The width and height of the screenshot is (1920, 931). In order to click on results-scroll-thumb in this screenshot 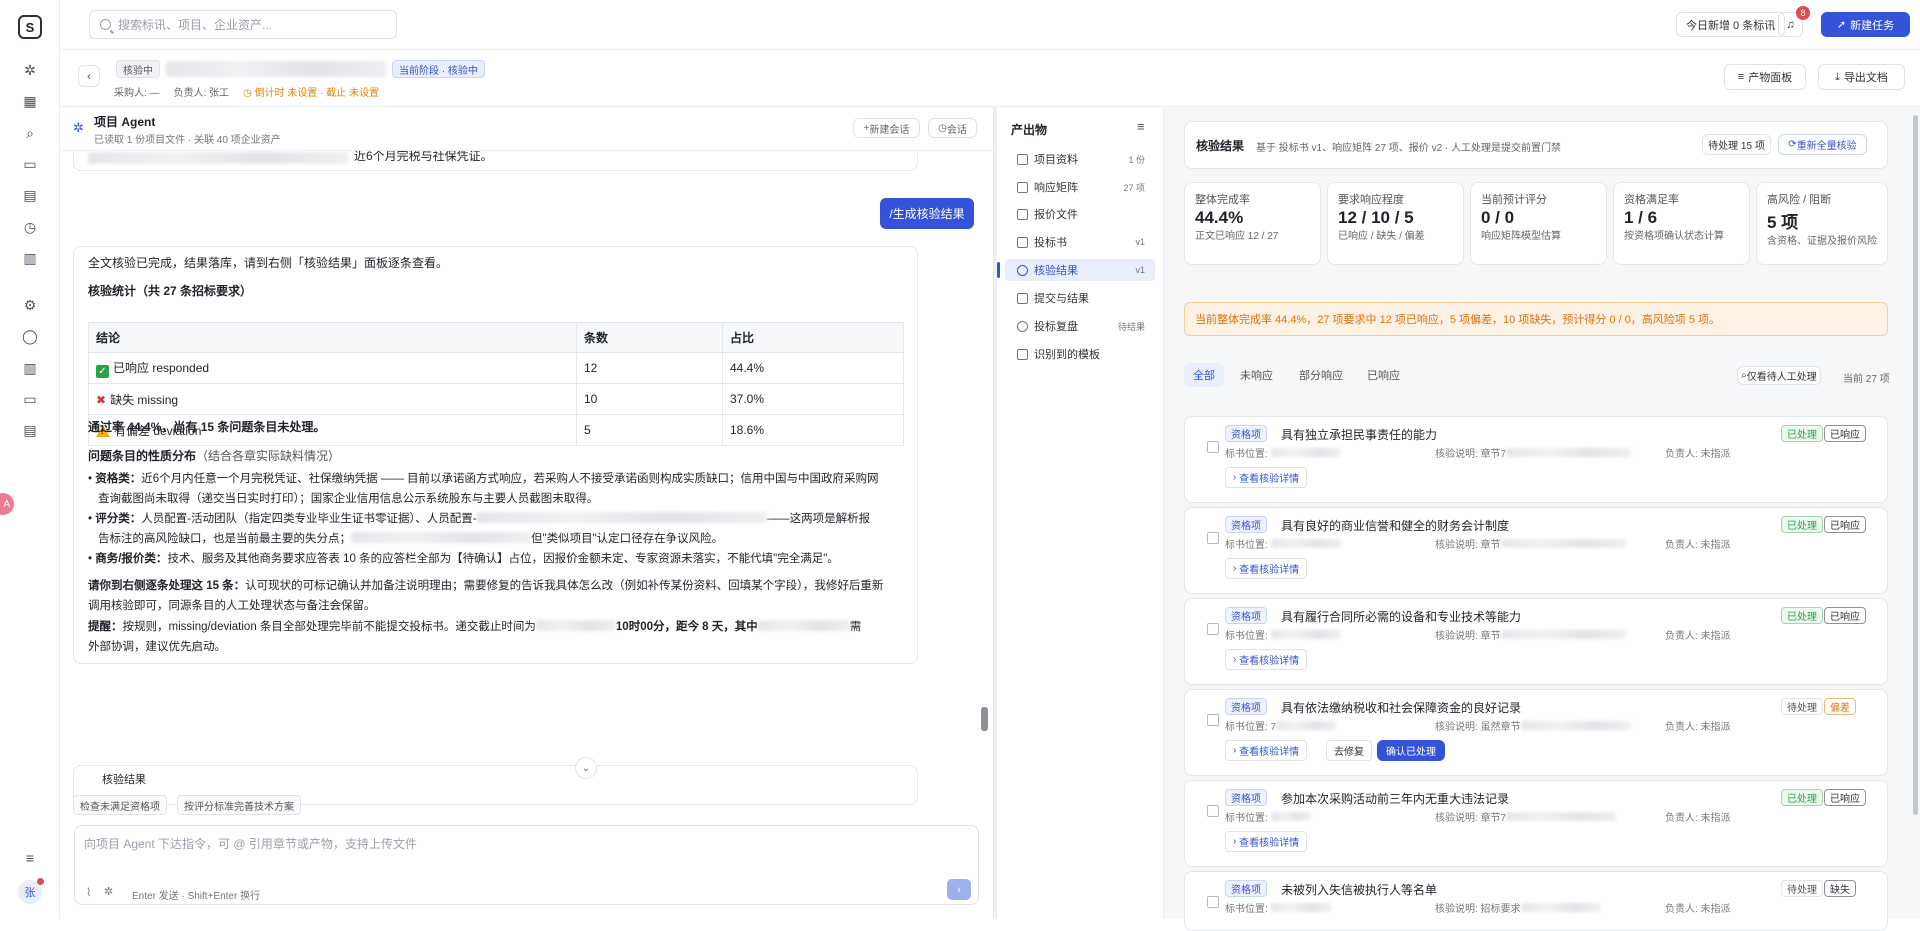, I will do `click(1915, 465)`.